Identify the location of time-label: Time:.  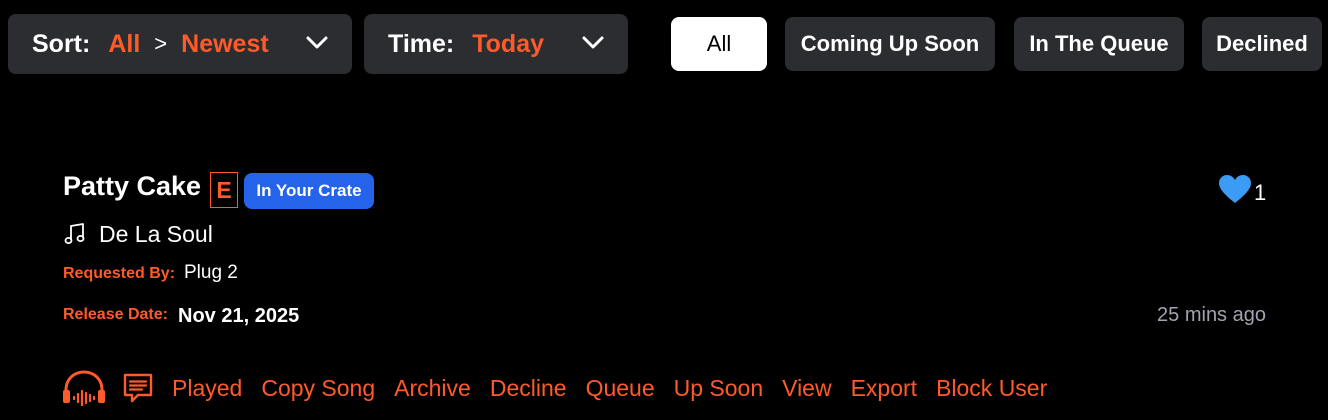
(421, 43).